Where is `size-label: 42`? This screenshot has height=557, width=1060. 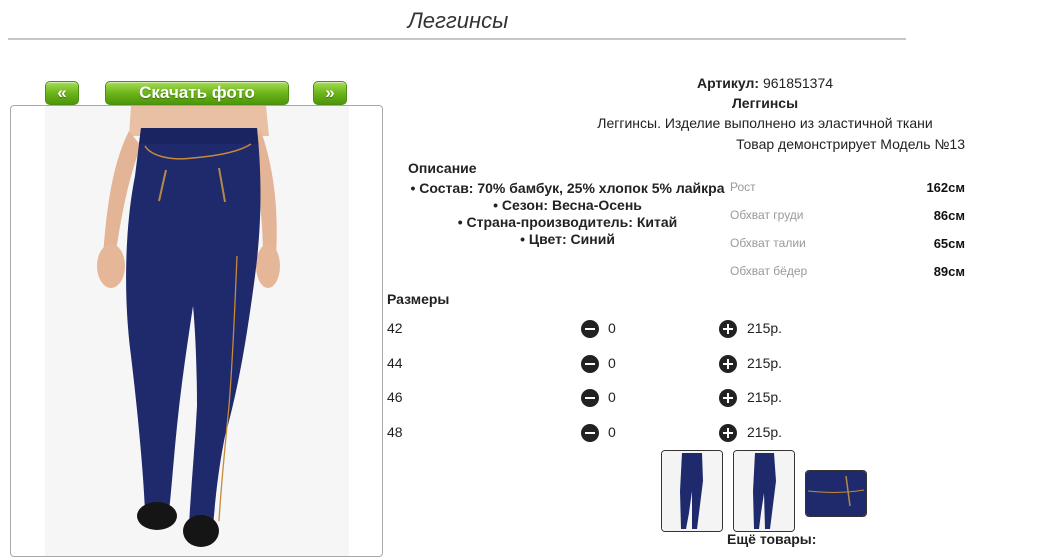 size-label: 42 is located at coordinates (395, 328).